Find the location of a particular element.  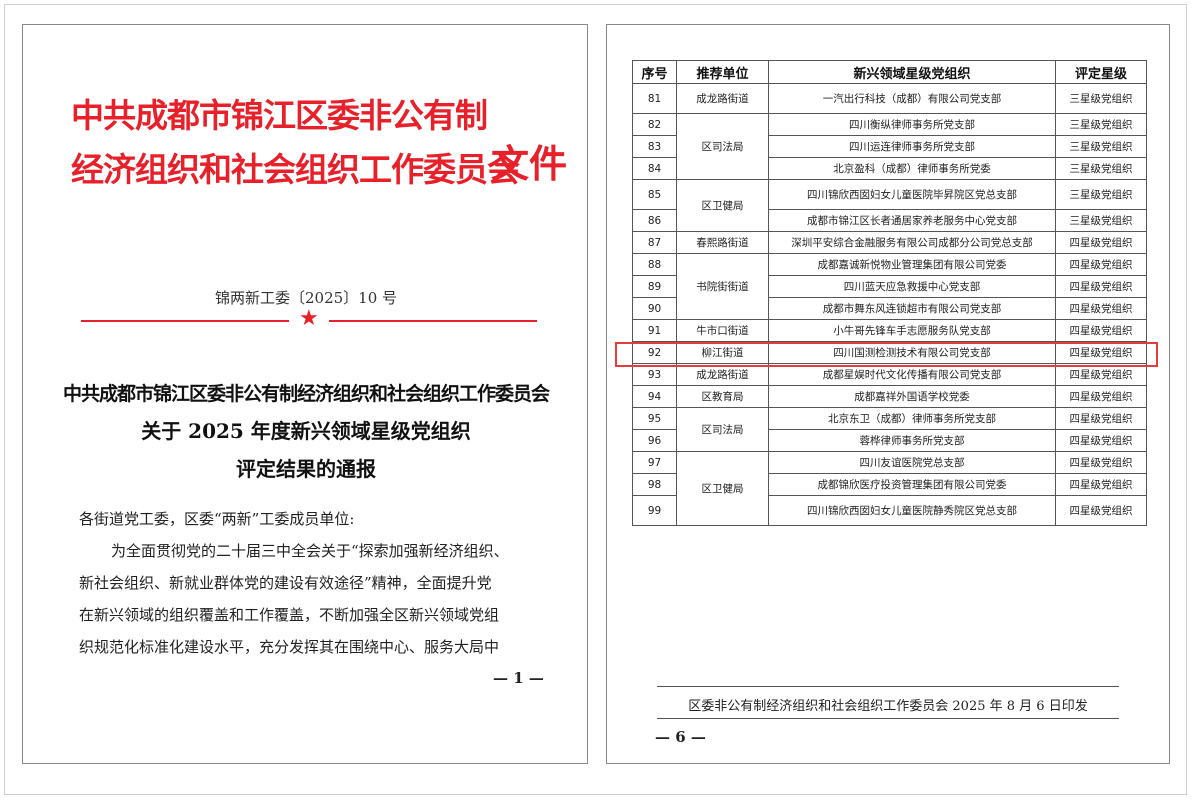

table-row: 82 区司法局 四川衡纵律师事务所党支部 三星级党组织 is located at coordinates (889, 146).